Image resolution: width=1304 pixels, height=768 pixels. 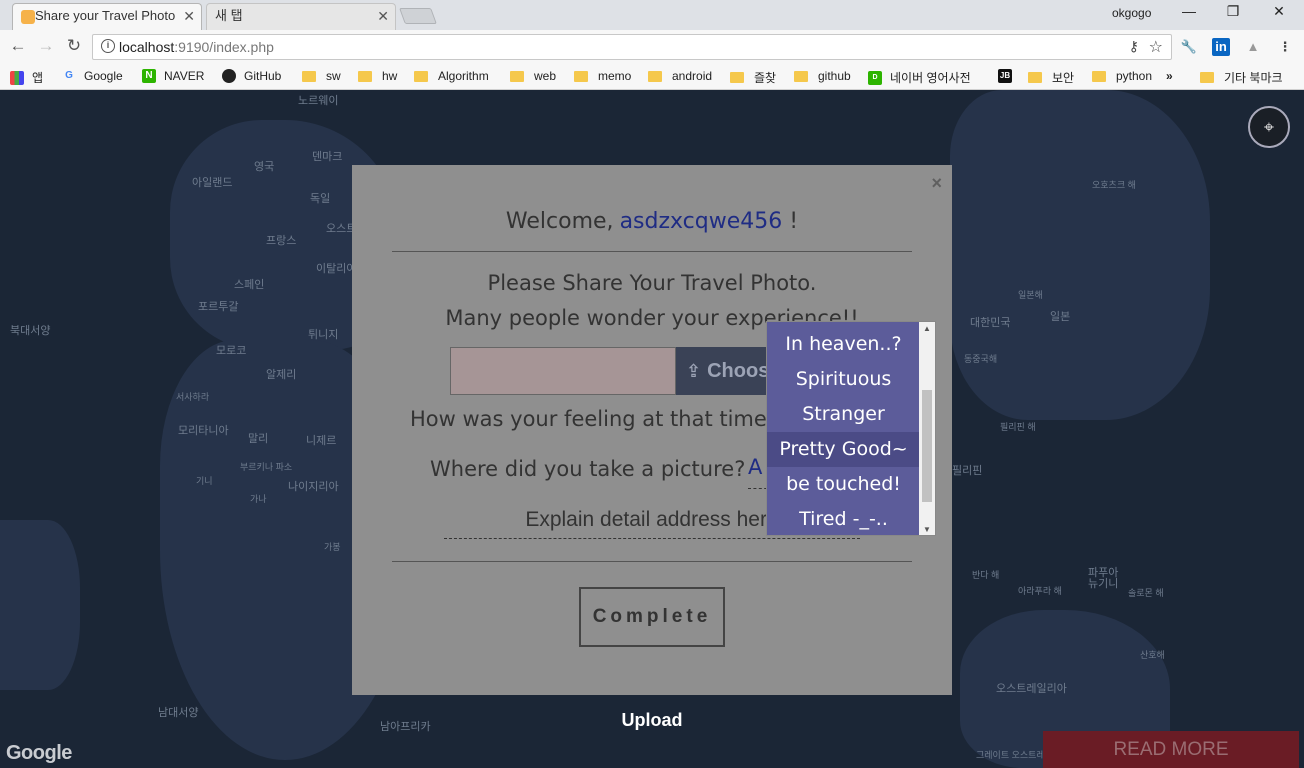 I want to click on bookmark-jb: JB, so click(x=1009, y=76).